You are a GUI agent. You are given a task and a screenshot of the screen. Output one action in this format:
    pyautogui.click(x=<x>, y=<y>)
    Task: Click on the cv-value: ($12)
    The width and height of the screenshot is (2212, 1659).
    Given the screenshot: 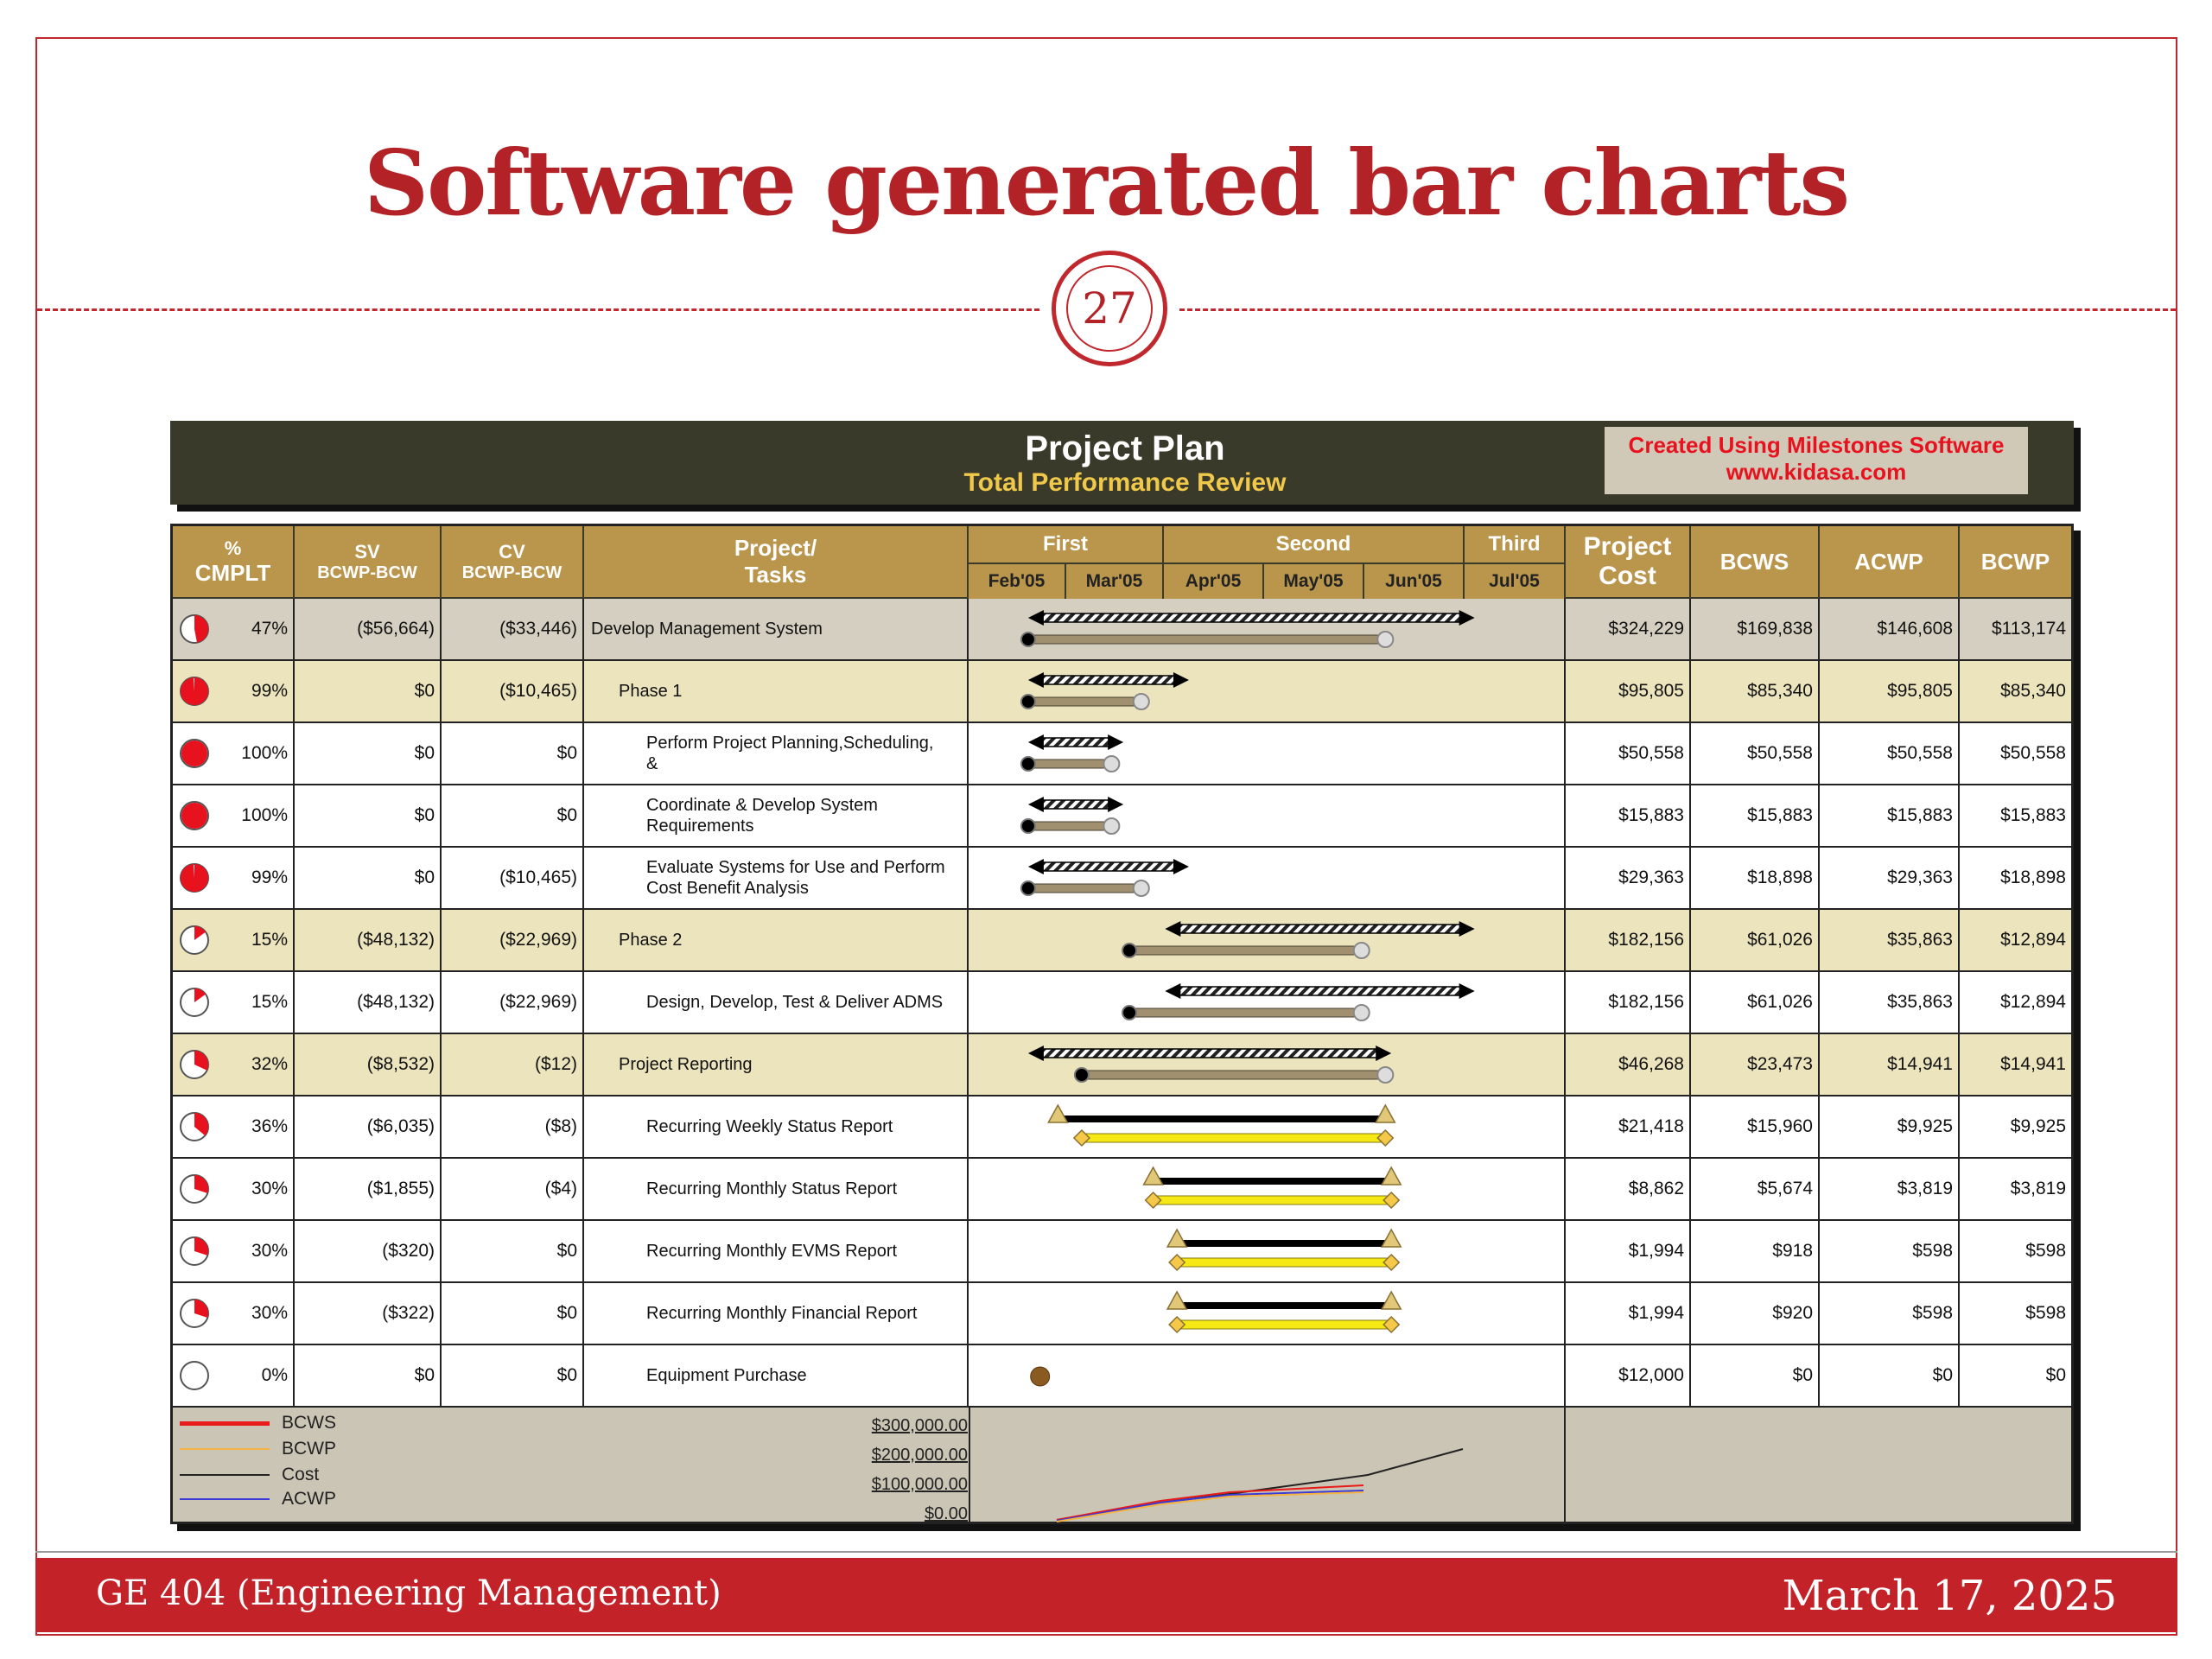 What is the action you would take?
    pyautogui.click(x=513, y=1064)
    